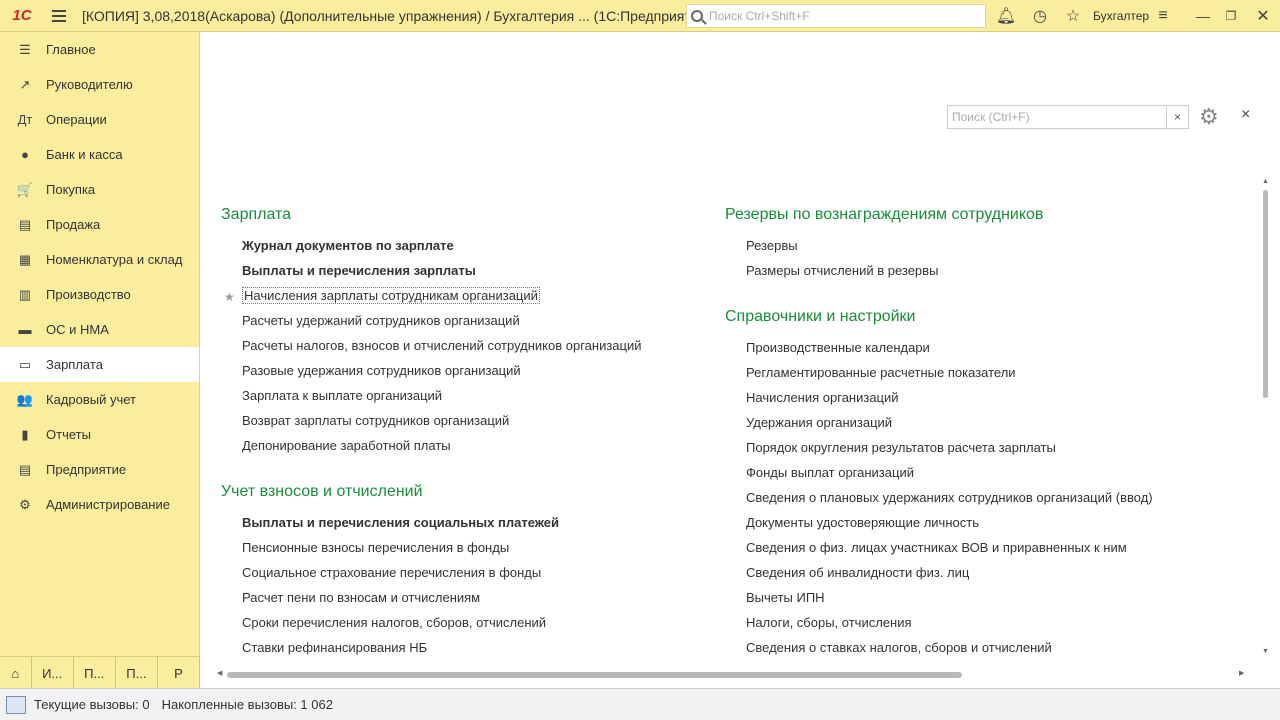 This screenshot has width=1280, height=720. Describe the element at coordinates (836, 16) in the screenshot. I see `global-search-input: Поиск Ctrl+Shift+F` at that location.